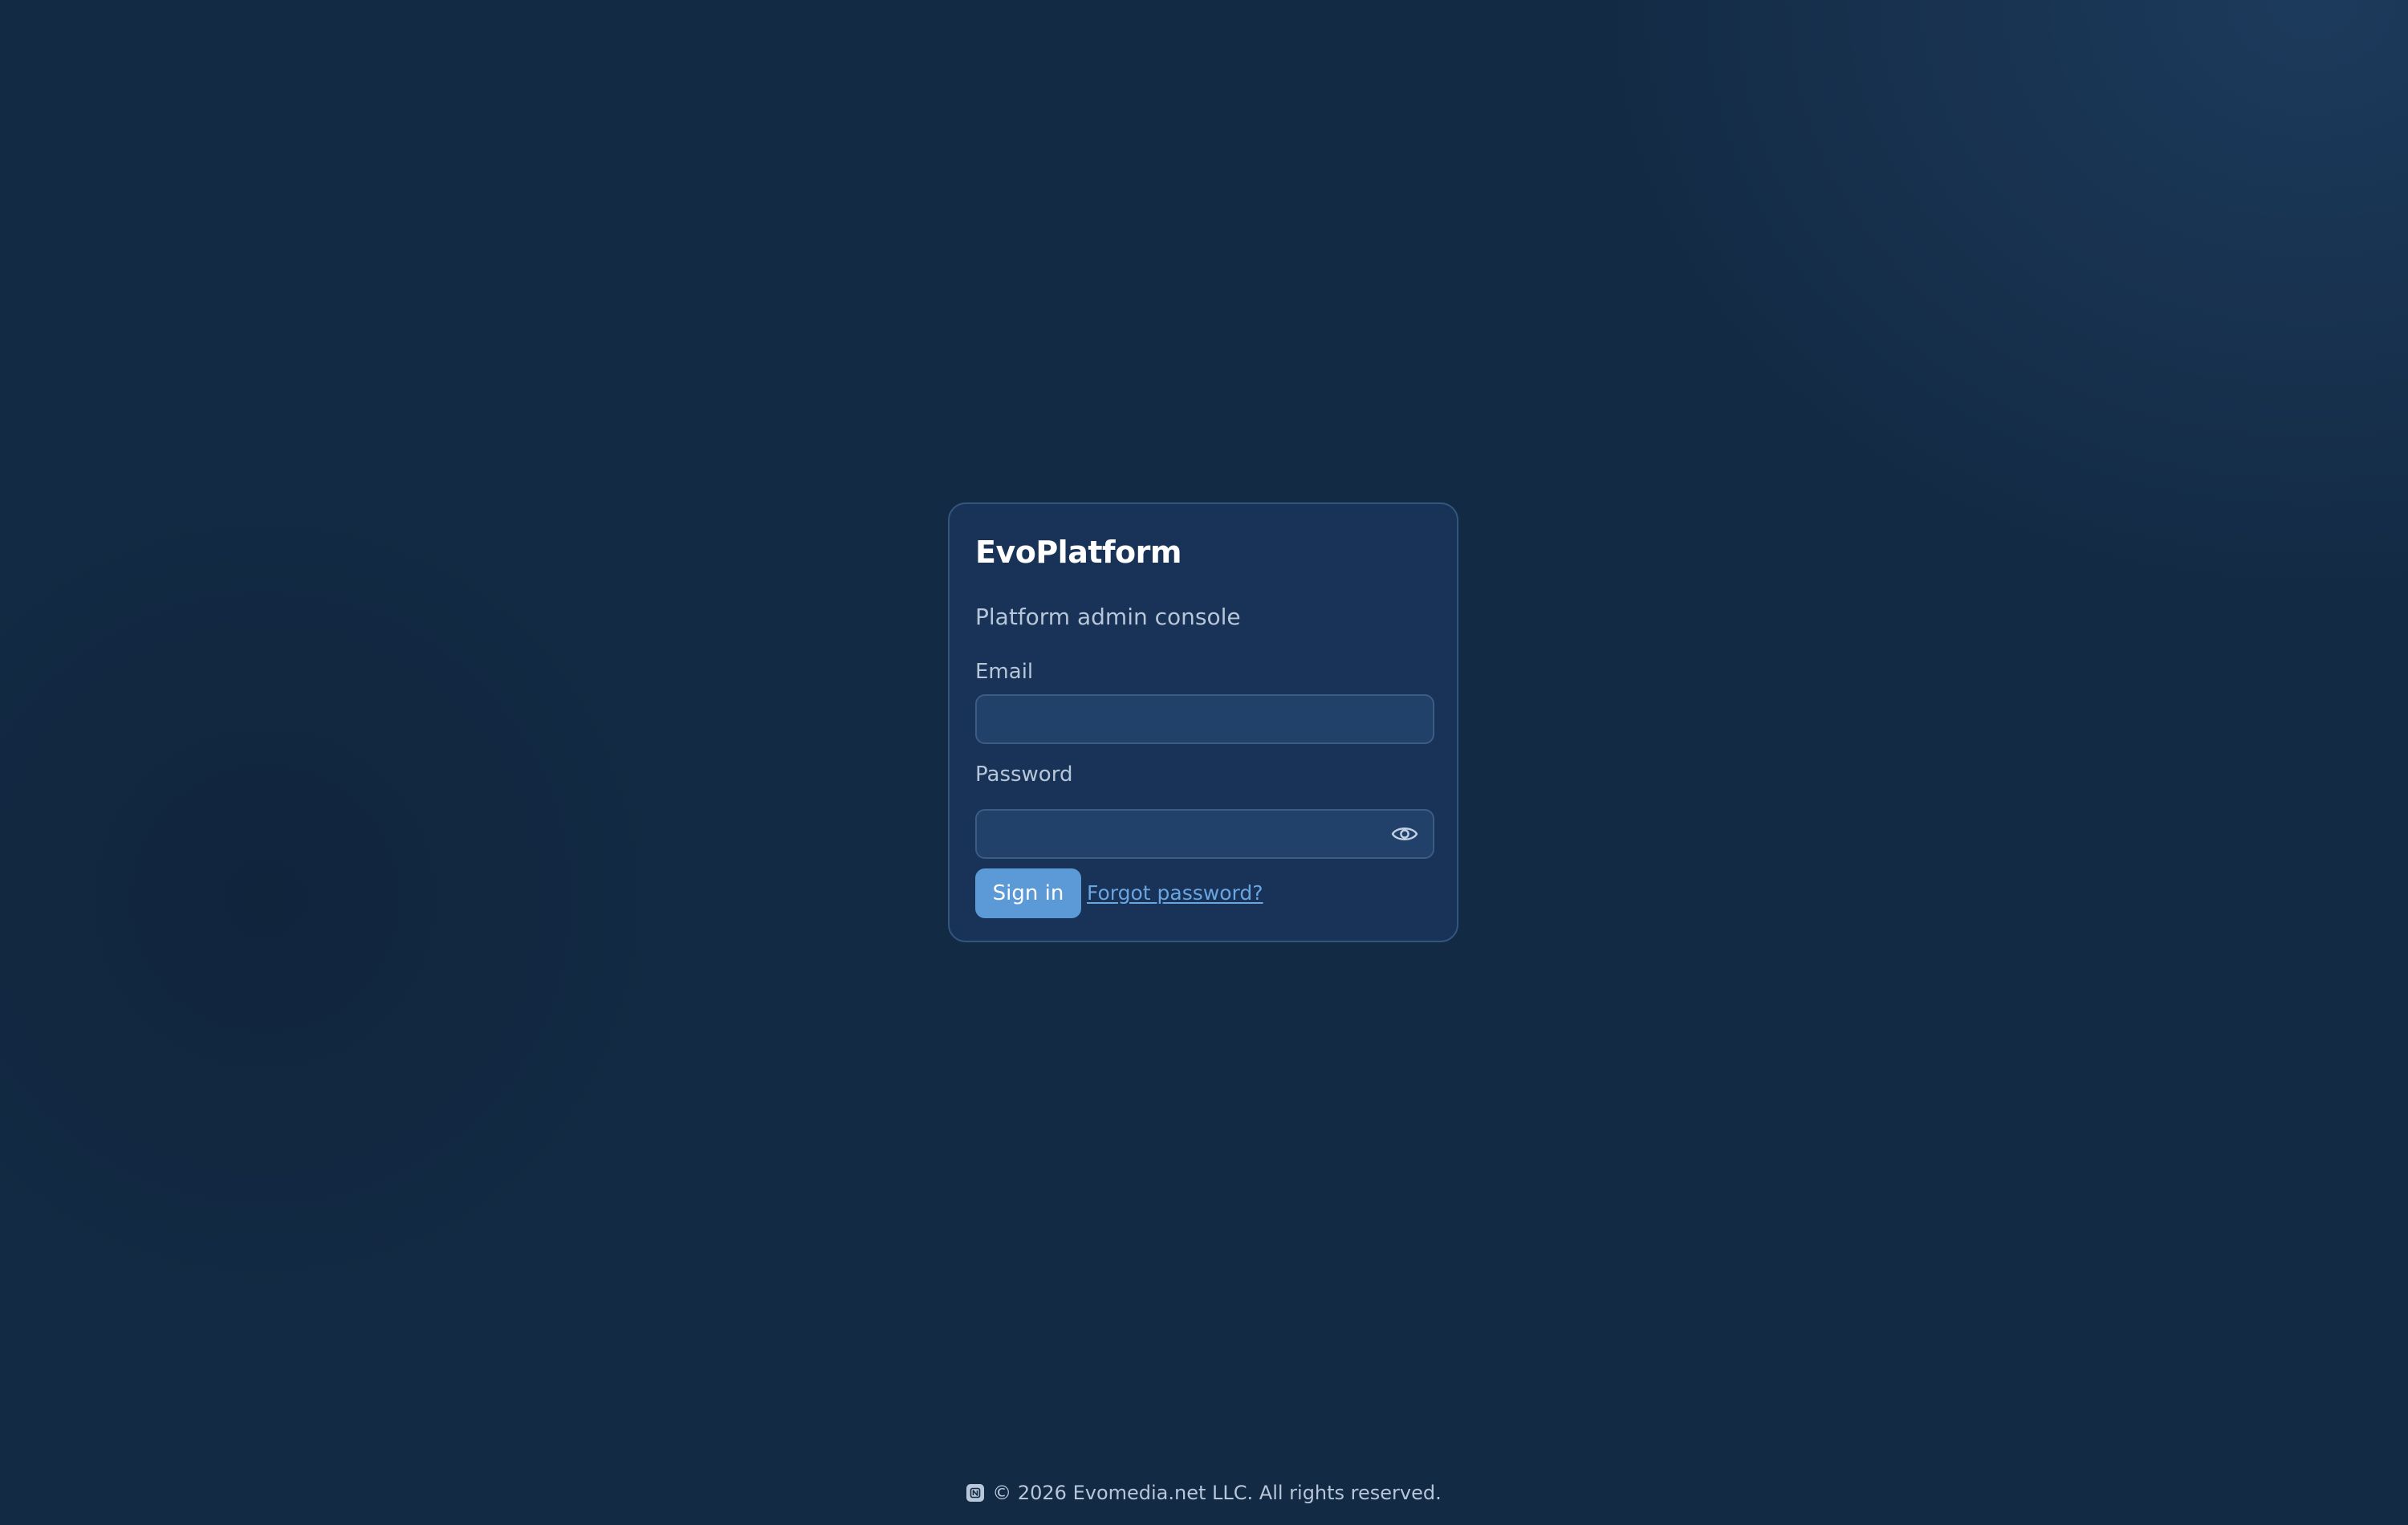  What do you see at coordinates (1004, 672) in the screenshot?
I see `email-label: Email` at bounding box center [1004, 672].